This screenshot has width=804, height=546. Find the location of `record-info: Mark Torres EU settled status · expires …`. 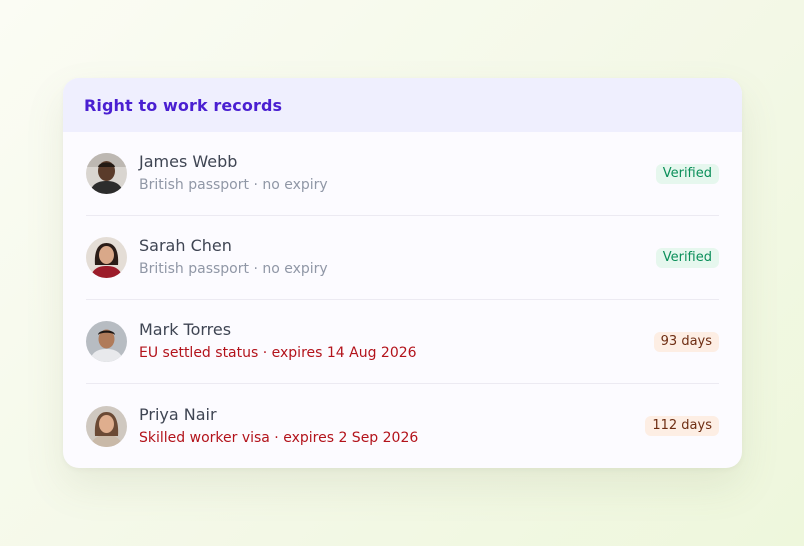

record-info: Mark Torres EU settled status · expires … is located at coordinates (396, 341).